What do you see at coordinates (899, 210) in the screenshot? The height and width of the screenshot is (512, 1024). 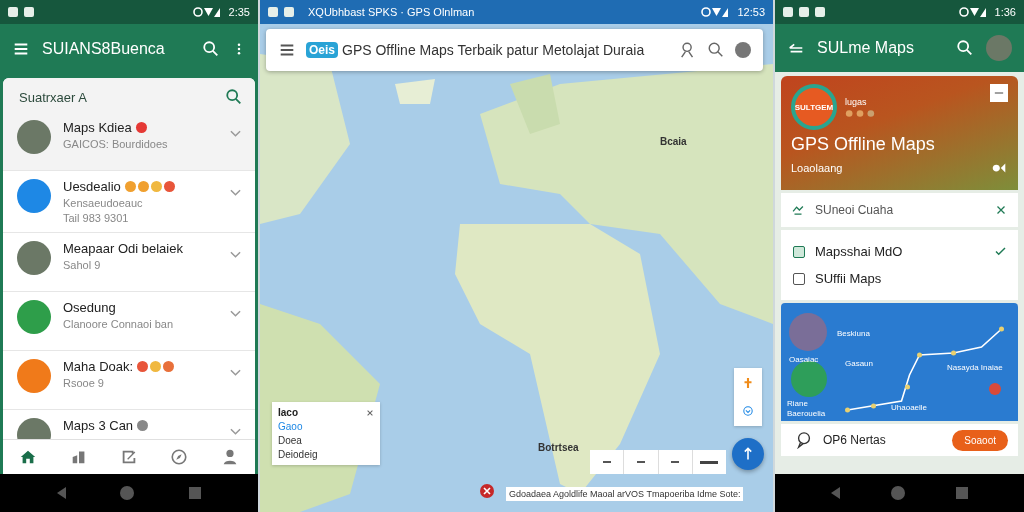 I see `search-field: SUneoi Cuaha` at bounding box center [899, 210].